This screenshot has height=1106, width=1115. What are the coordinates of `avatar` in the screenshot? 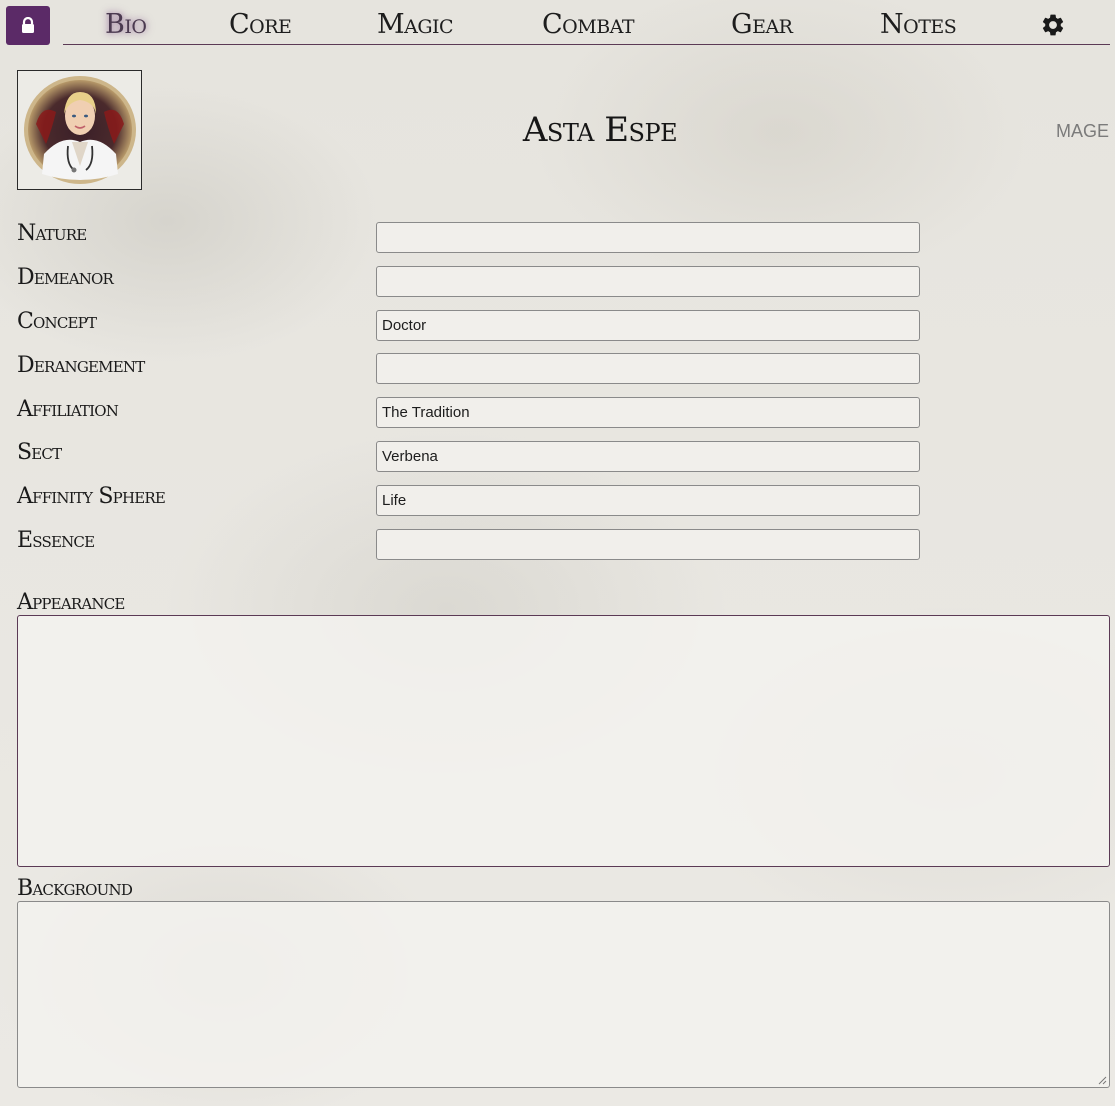 It's located at (79, 130).